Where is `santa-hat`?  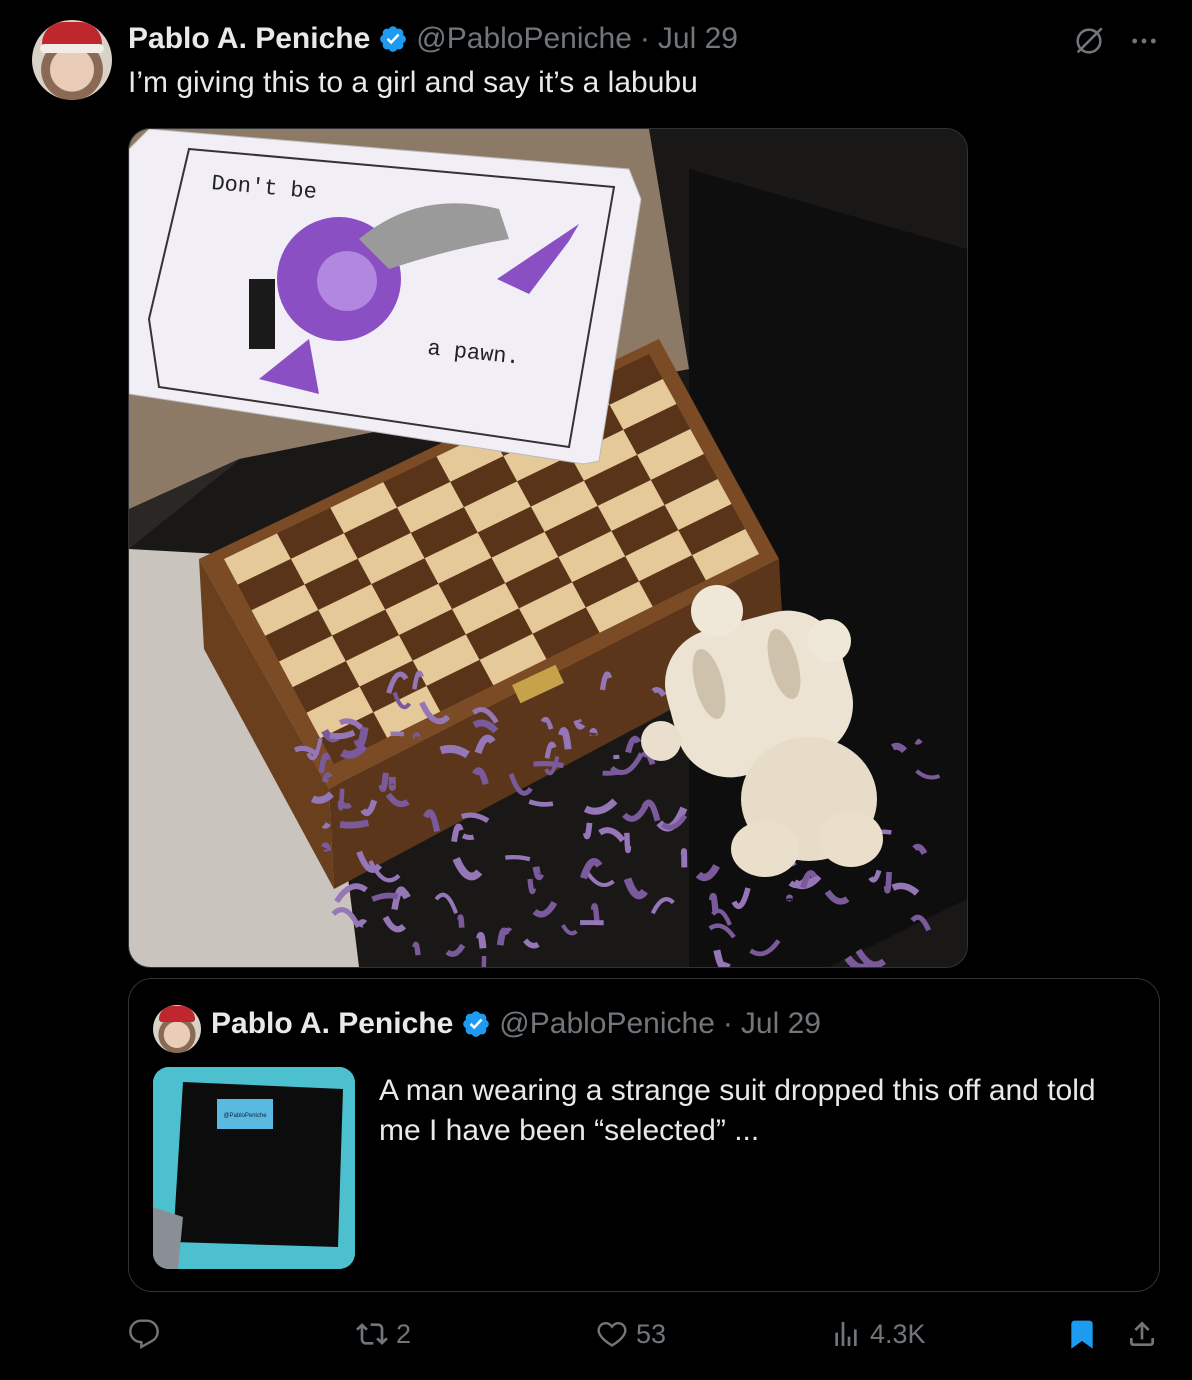
santa-hat is located at coordinates (177, 1014).